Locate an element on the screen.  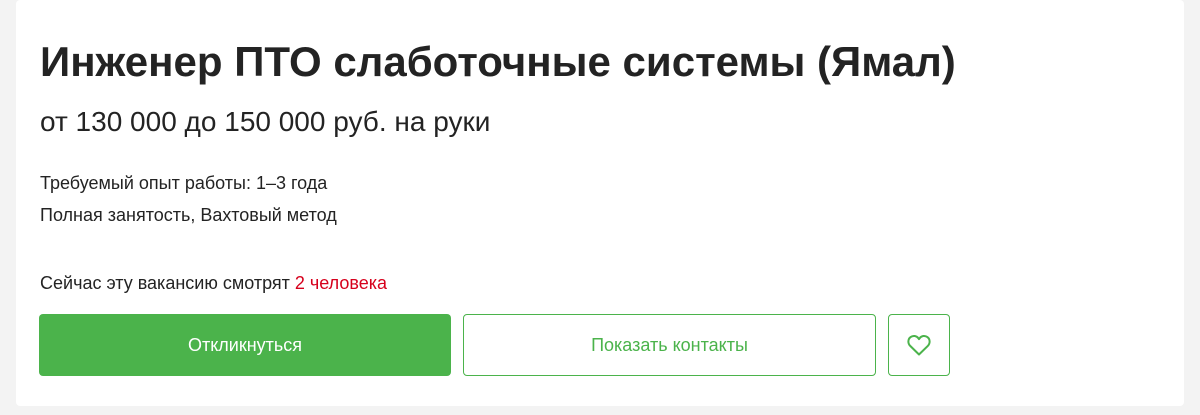
favorite-button is located at coordinates (919, 345).